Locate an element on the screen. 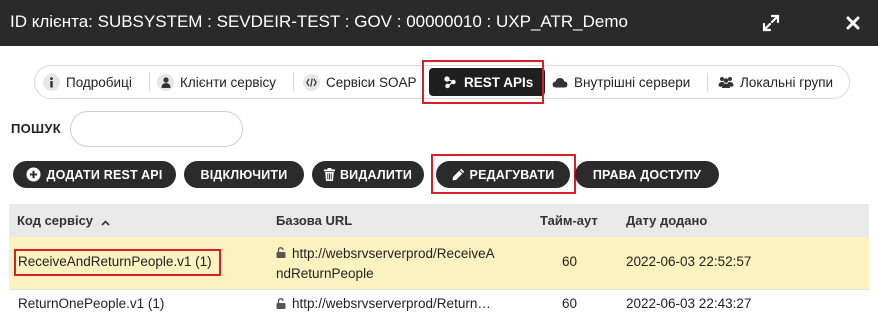 This screenshot has width=878, height=322. delete-label: ВИДАЛИТИ is located at coordinates (376, 174).